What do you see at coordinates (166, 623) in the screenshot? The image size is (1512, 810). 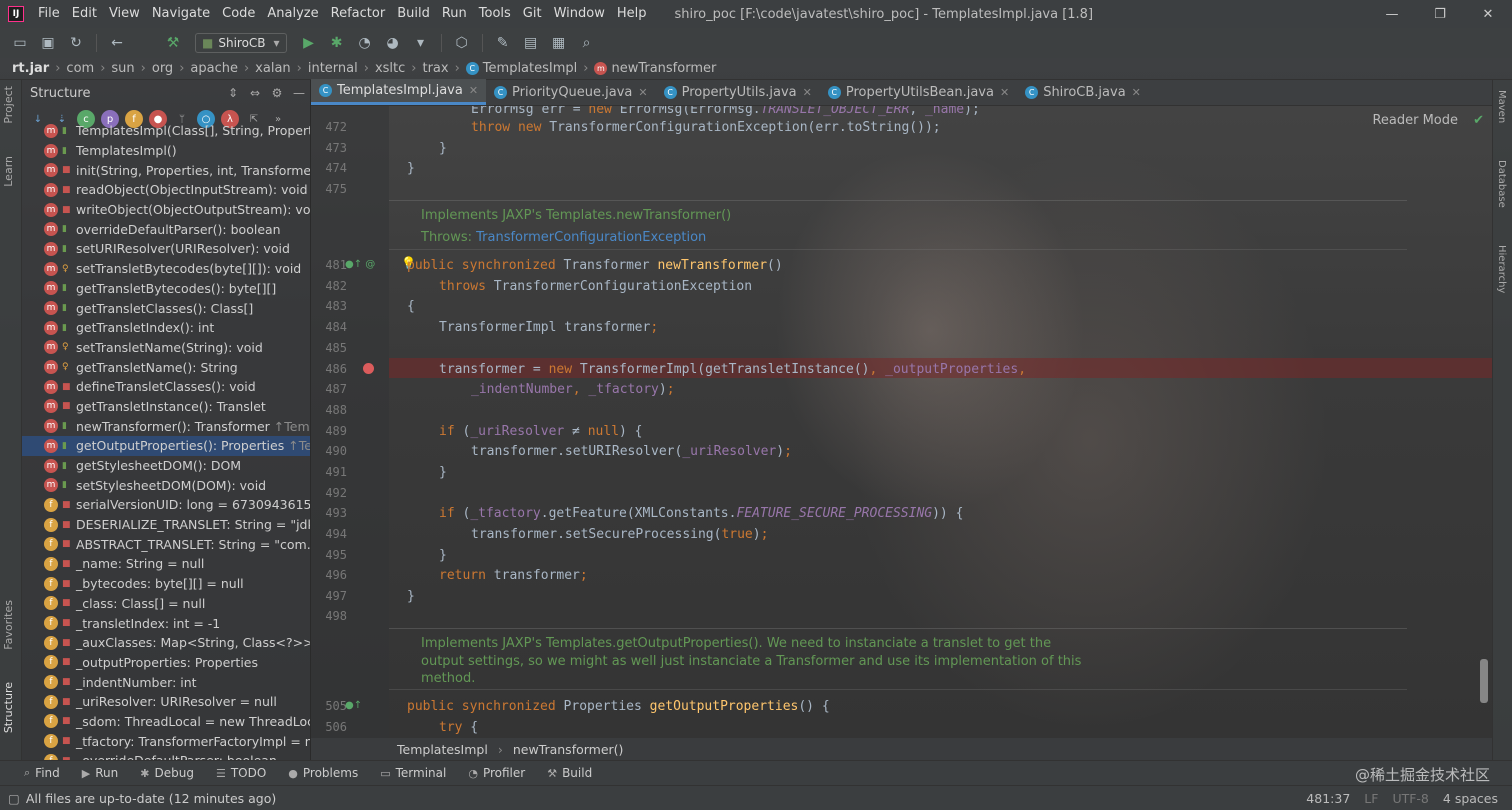 I see `structure-tree-item: f ■ _transletIndex: int = -1` at bounding box center [166, 623].